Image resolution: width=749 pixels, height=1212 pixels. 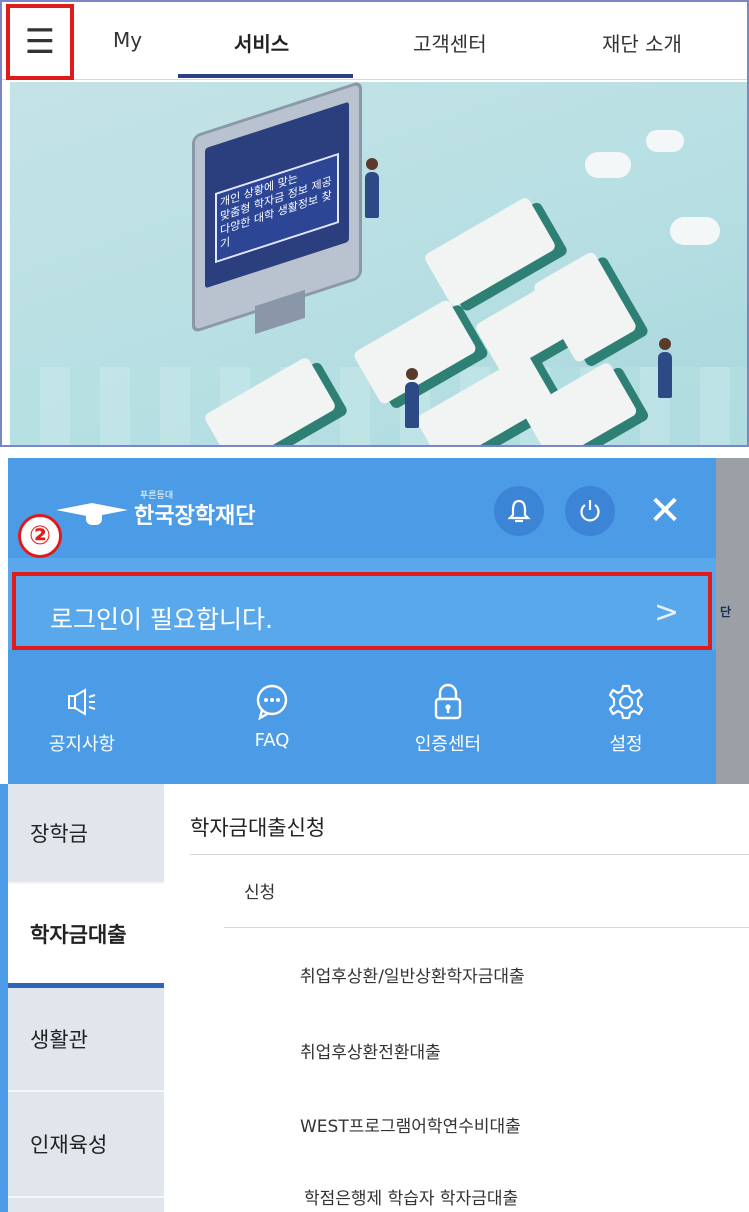 I want to click on monitor-illustration: 개인 상황에 맞는 맞춤형 학자금 정보 제공 다양한 대학 생활정보 찾기, so click(x=277, y=208).